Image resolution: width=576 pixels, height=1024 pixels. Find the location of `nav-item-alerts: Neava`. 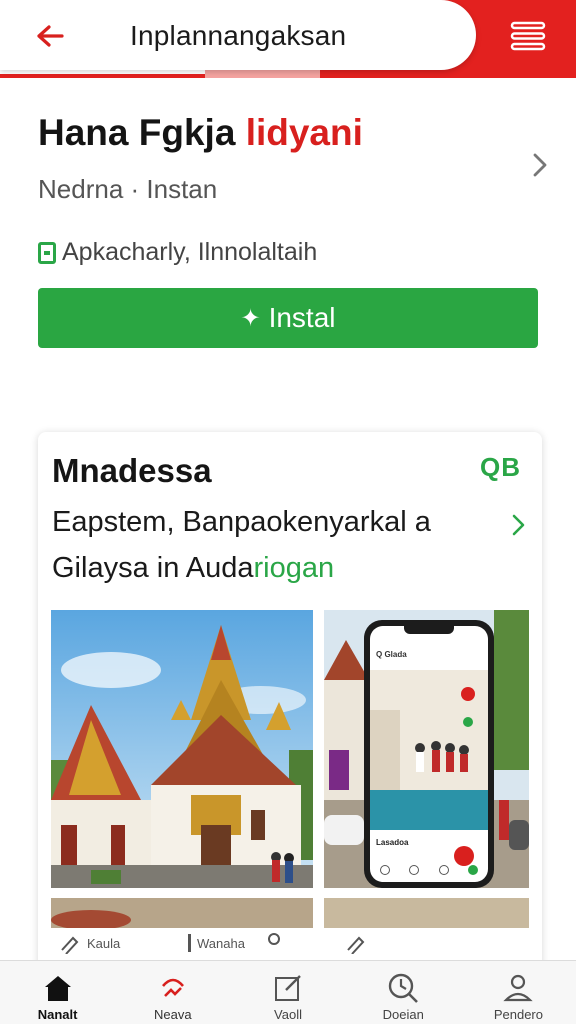

nav-item-alerts: Neava is located at coordinates (172, 992).